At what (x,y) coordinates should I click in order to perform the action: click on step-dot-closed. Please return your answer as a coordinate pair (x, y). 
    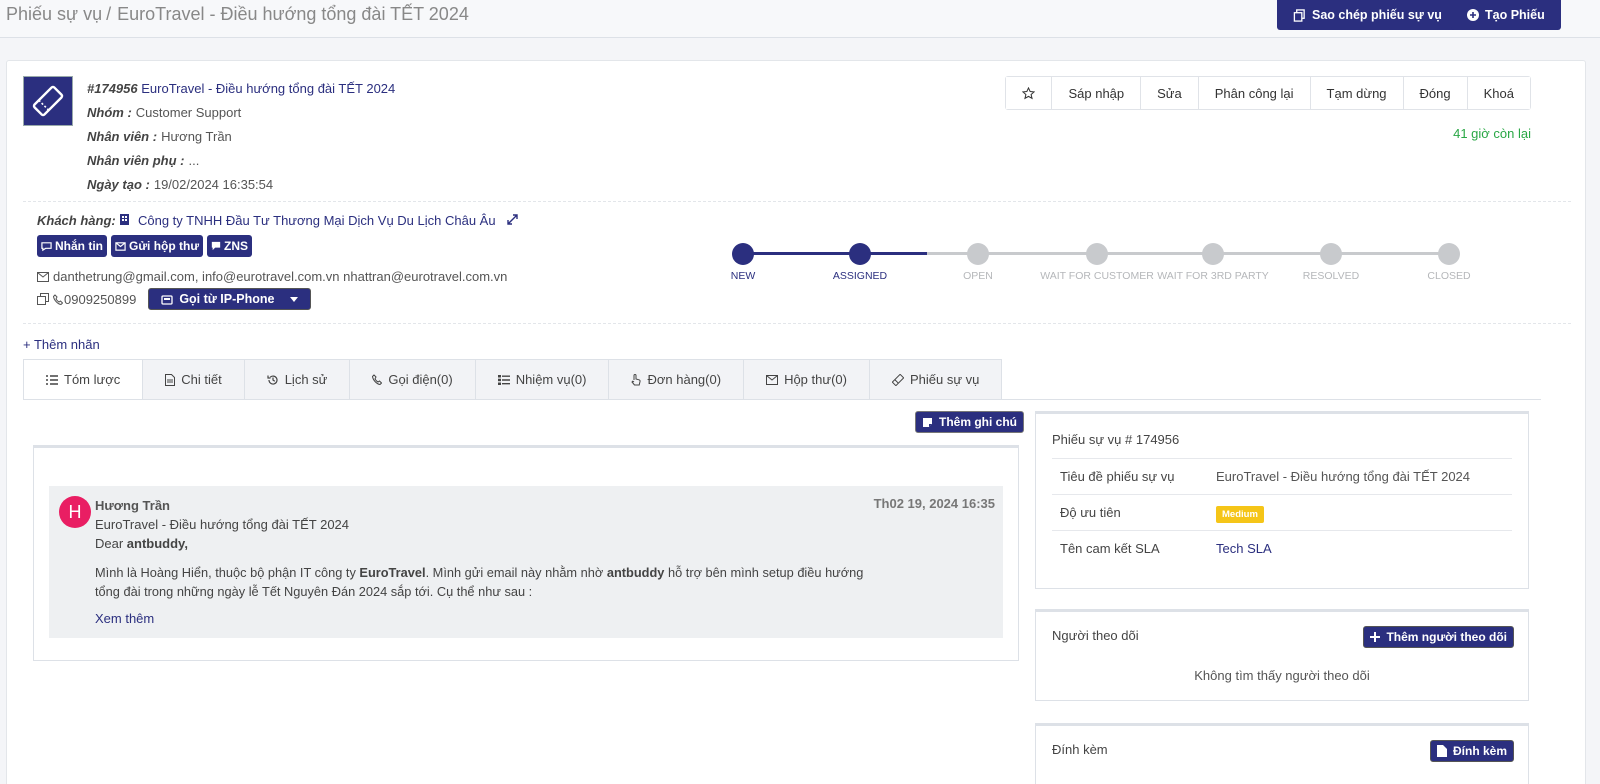
    Looking at the image, I should click on (1449, 254).